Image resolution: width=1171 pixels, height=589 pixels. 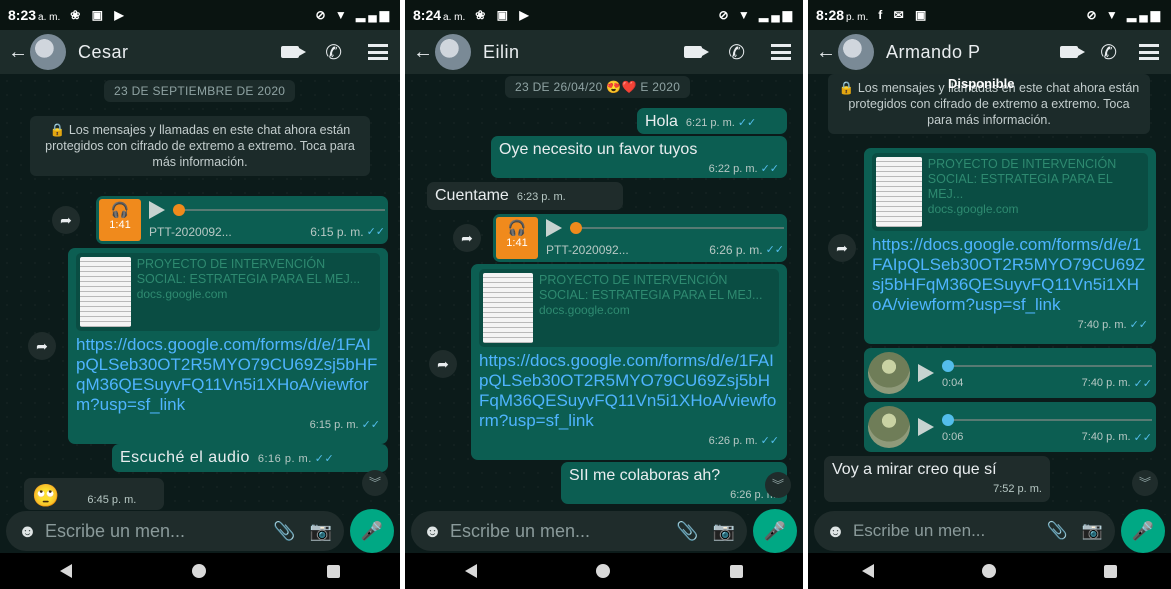 What do you see at coordinates (953, 382) in the screenshot?
I see `voice-duration: 0:04` at bounding box center [953, 382].